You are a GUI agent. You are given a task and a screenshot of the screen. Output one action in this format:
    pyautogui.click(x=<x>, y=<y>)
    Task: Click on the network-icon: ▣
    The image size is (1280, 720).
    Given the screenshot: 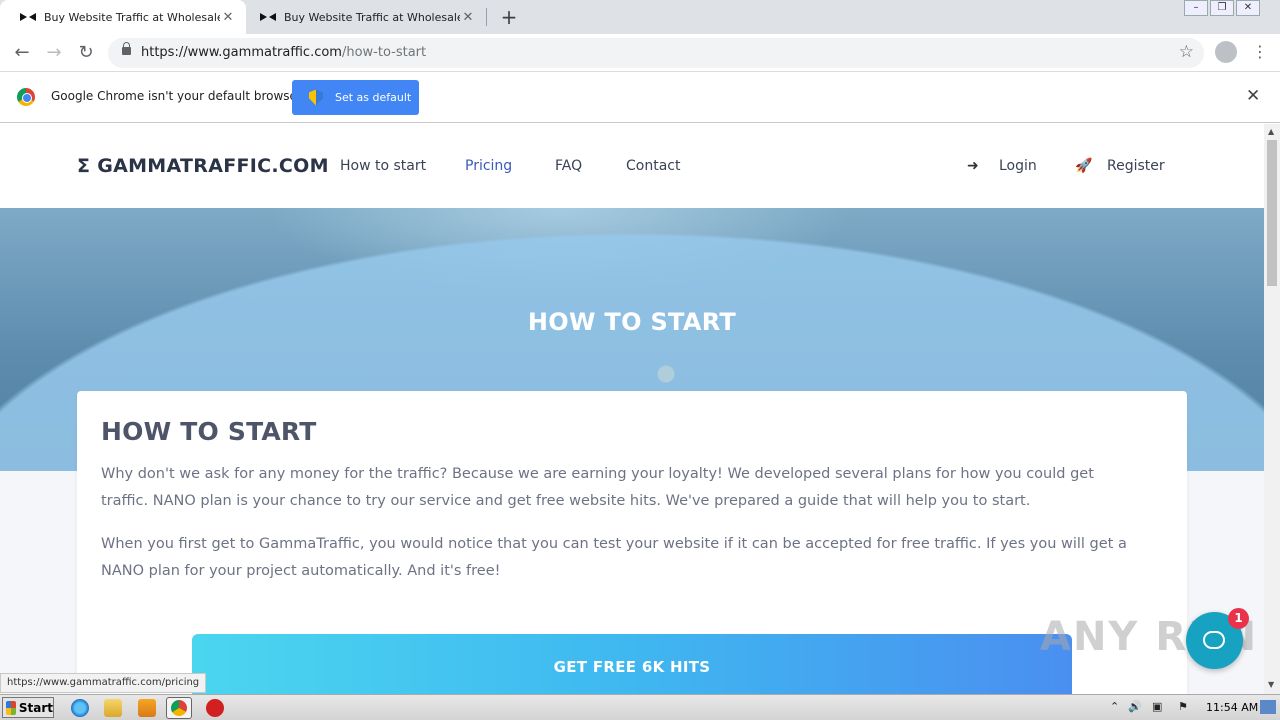 What is the action you would take?
    pyautogui.click(x=1157, y=706)
    